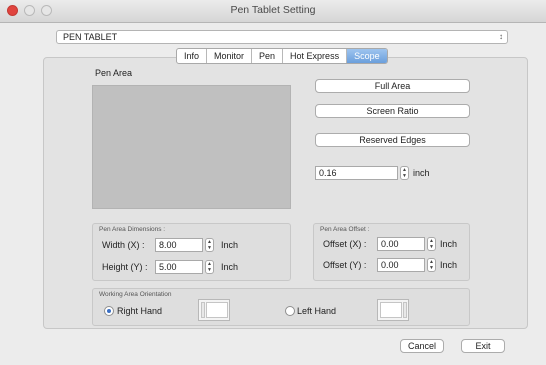  I want to click on offset-y-unit-label: Inch, so click(449, 265).